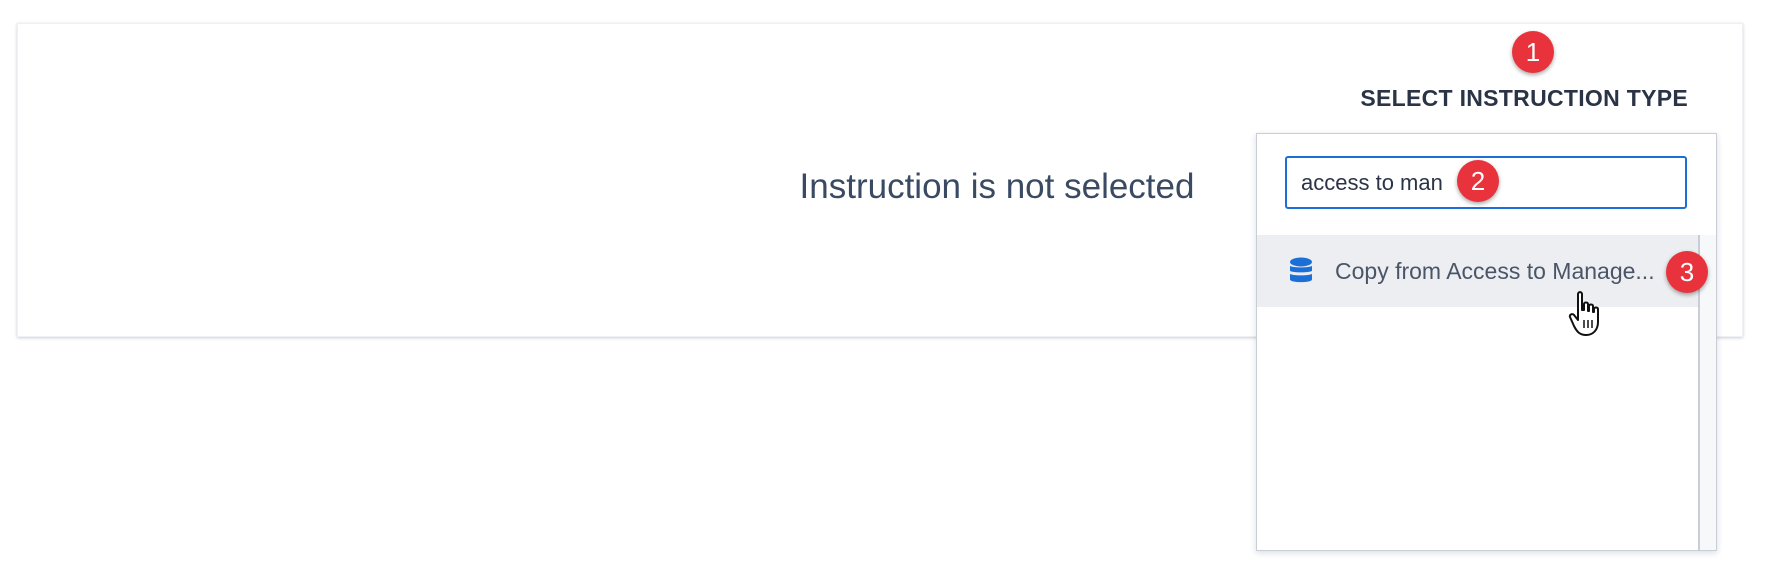 The image size is (1766, 570). What do you see at coordinates (1583, 313) in the screenshot?
I see `hand-pointer-icon` at bounding box center [1583, 313].